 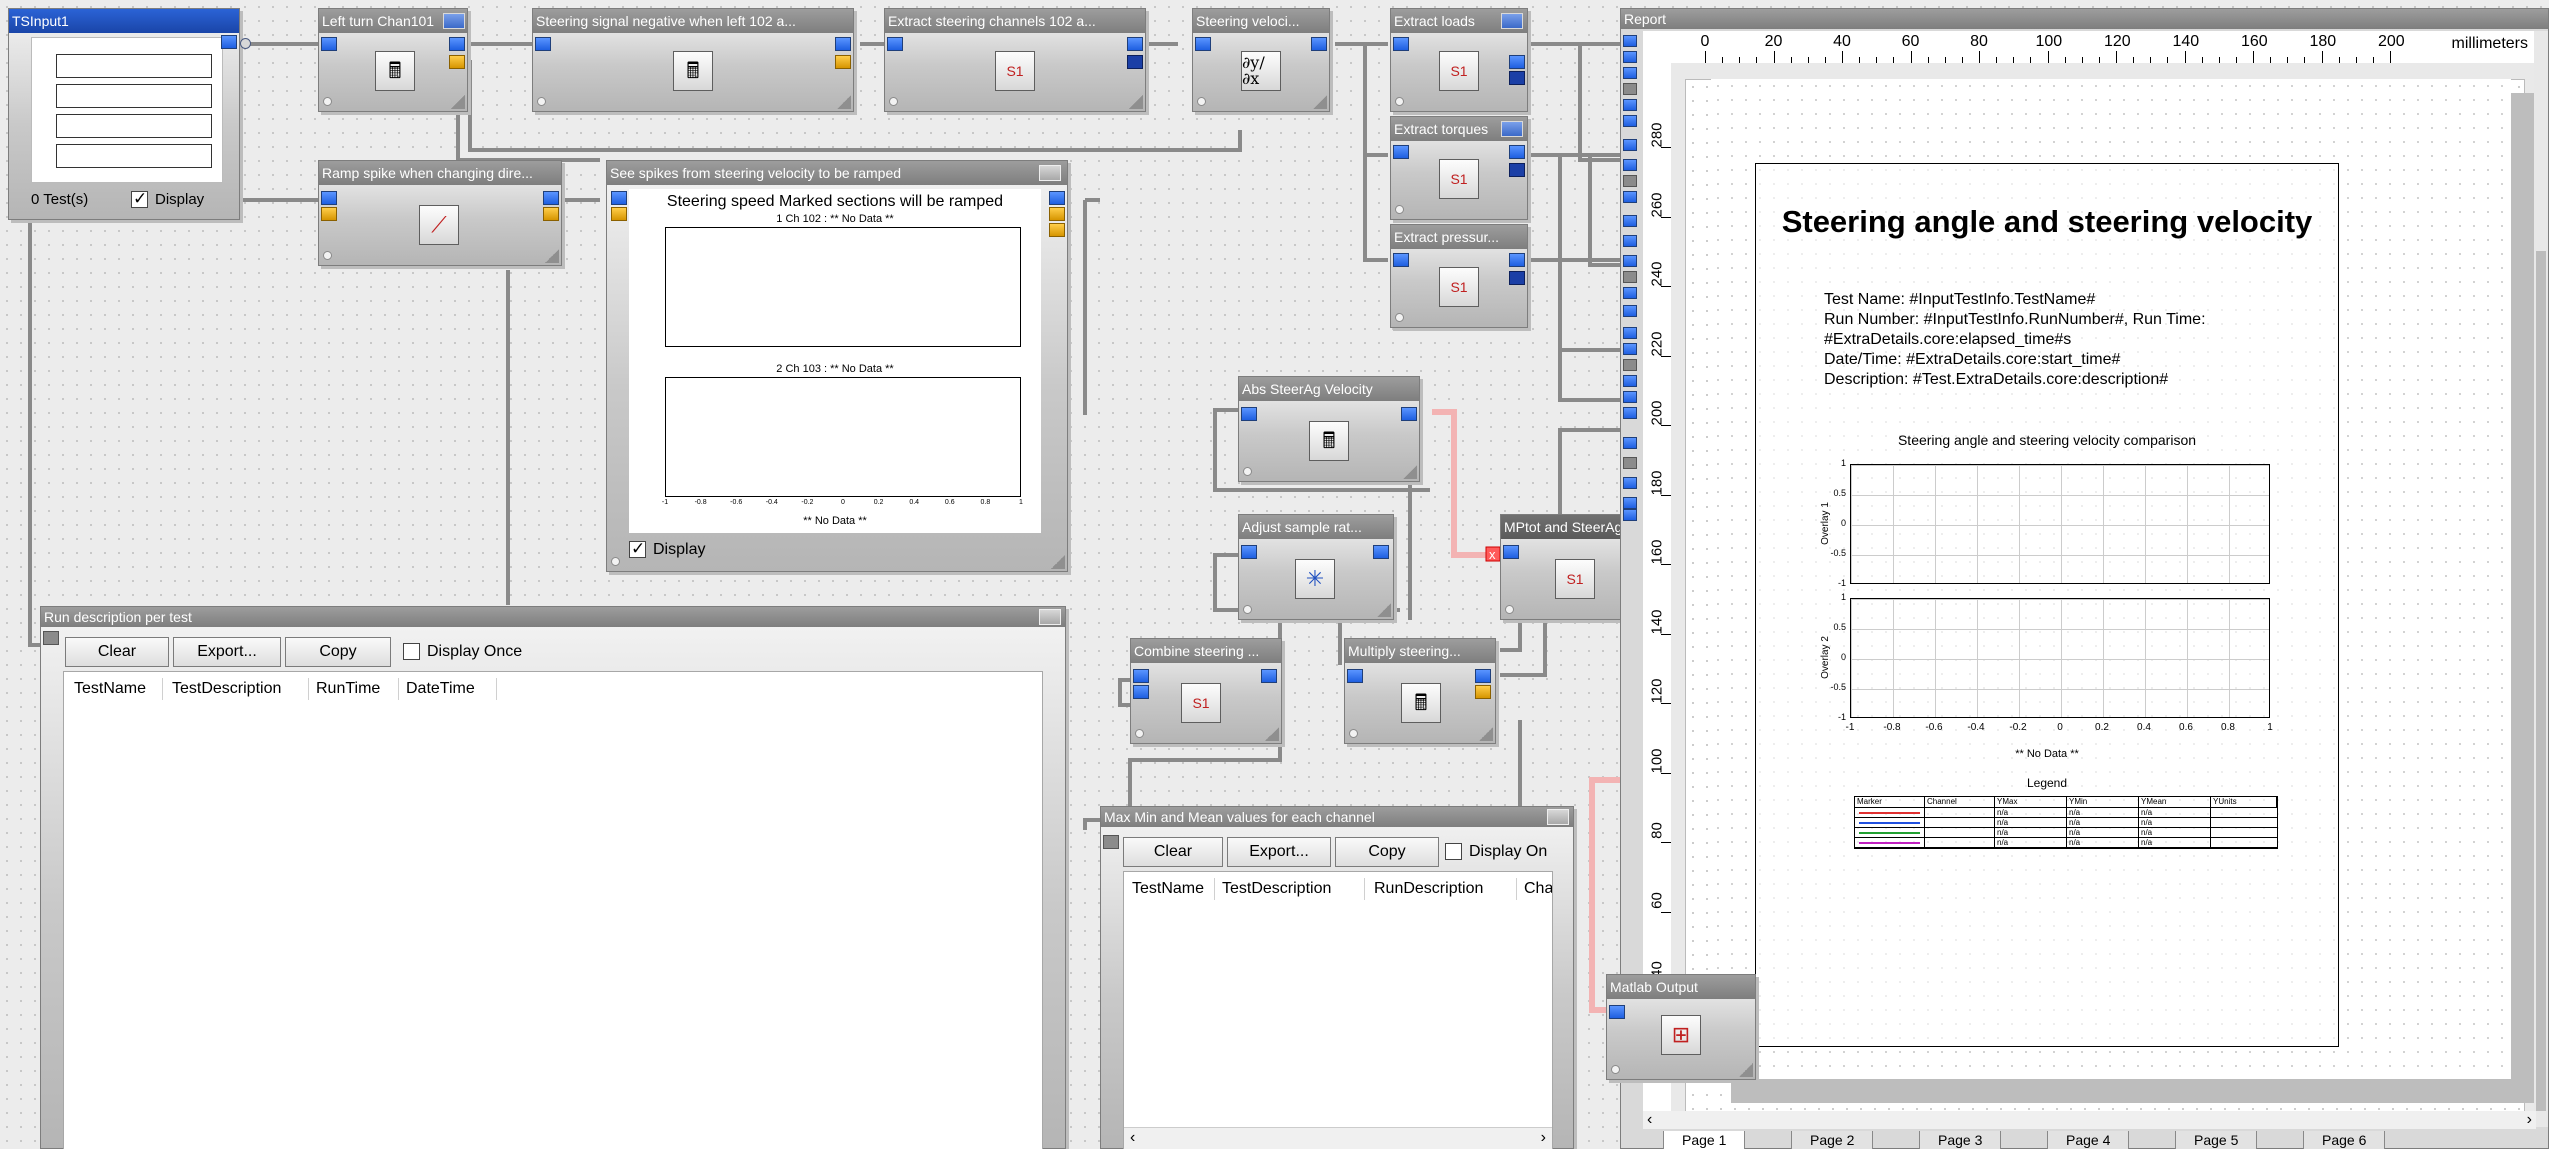 I want to click on column-header: Chann, so click(x=1538, y=889).